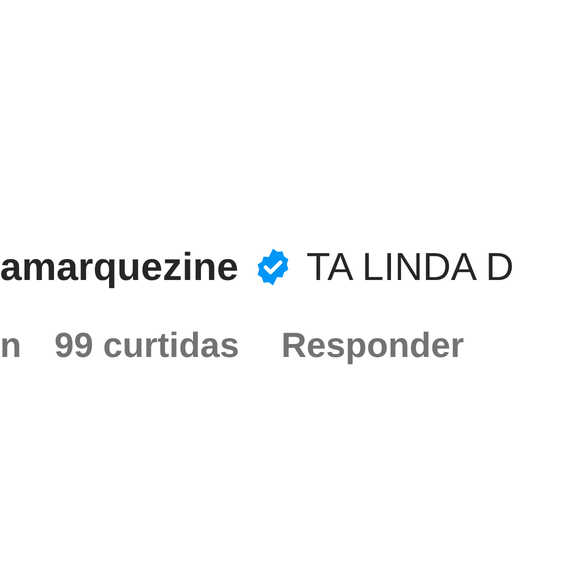 This screenshot has height=580, width=580. What do you see at coordinates (410, 267) in the screenshot?
I see `comment-text: TA LINDA D` at bounding box center [410, 267].